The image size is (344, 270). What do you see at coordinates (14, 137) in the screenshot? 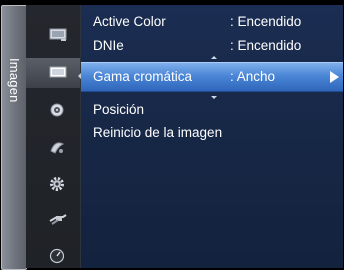
I see `category-tab: Imagen` at bounding box center [14, 137].